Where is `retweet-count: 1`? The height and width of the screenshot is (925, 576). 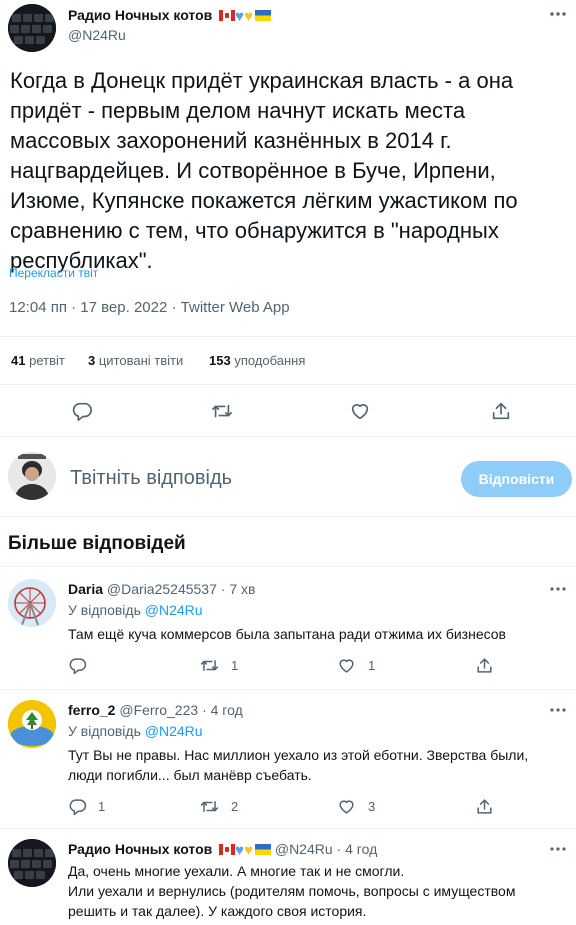
retweet-count: 1 is located at coordinates (235, 665).